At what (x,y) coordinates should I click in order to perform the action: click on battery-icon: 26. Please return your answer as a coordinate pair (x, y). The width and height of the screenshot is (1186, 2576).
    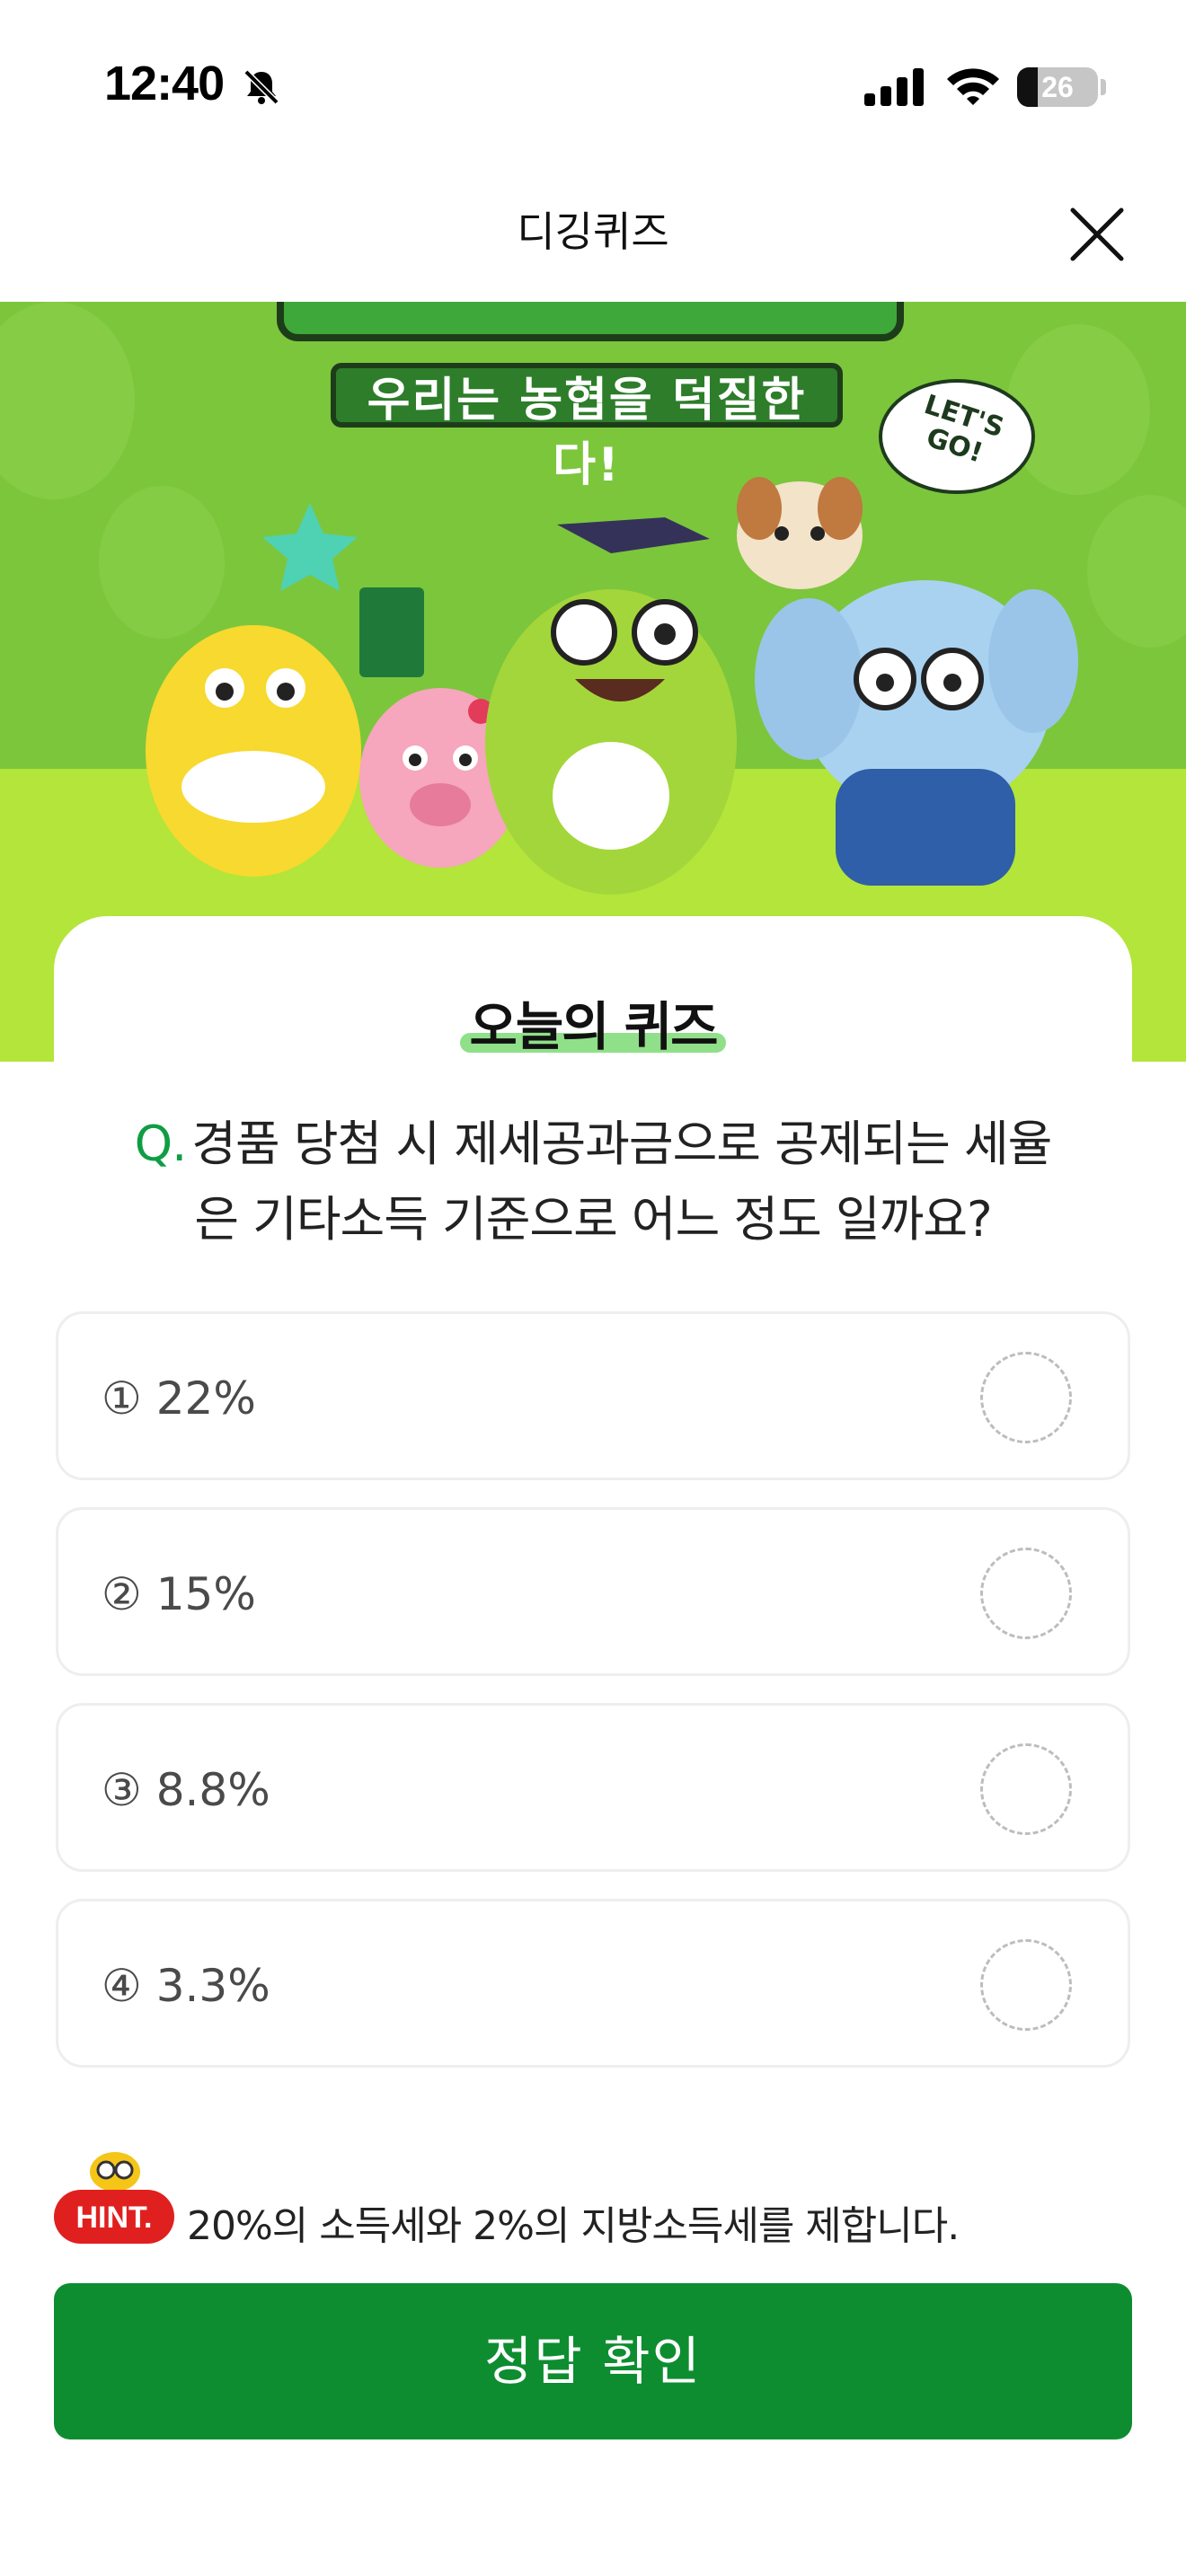
    Looking at the image, I should click on (1057, 87).